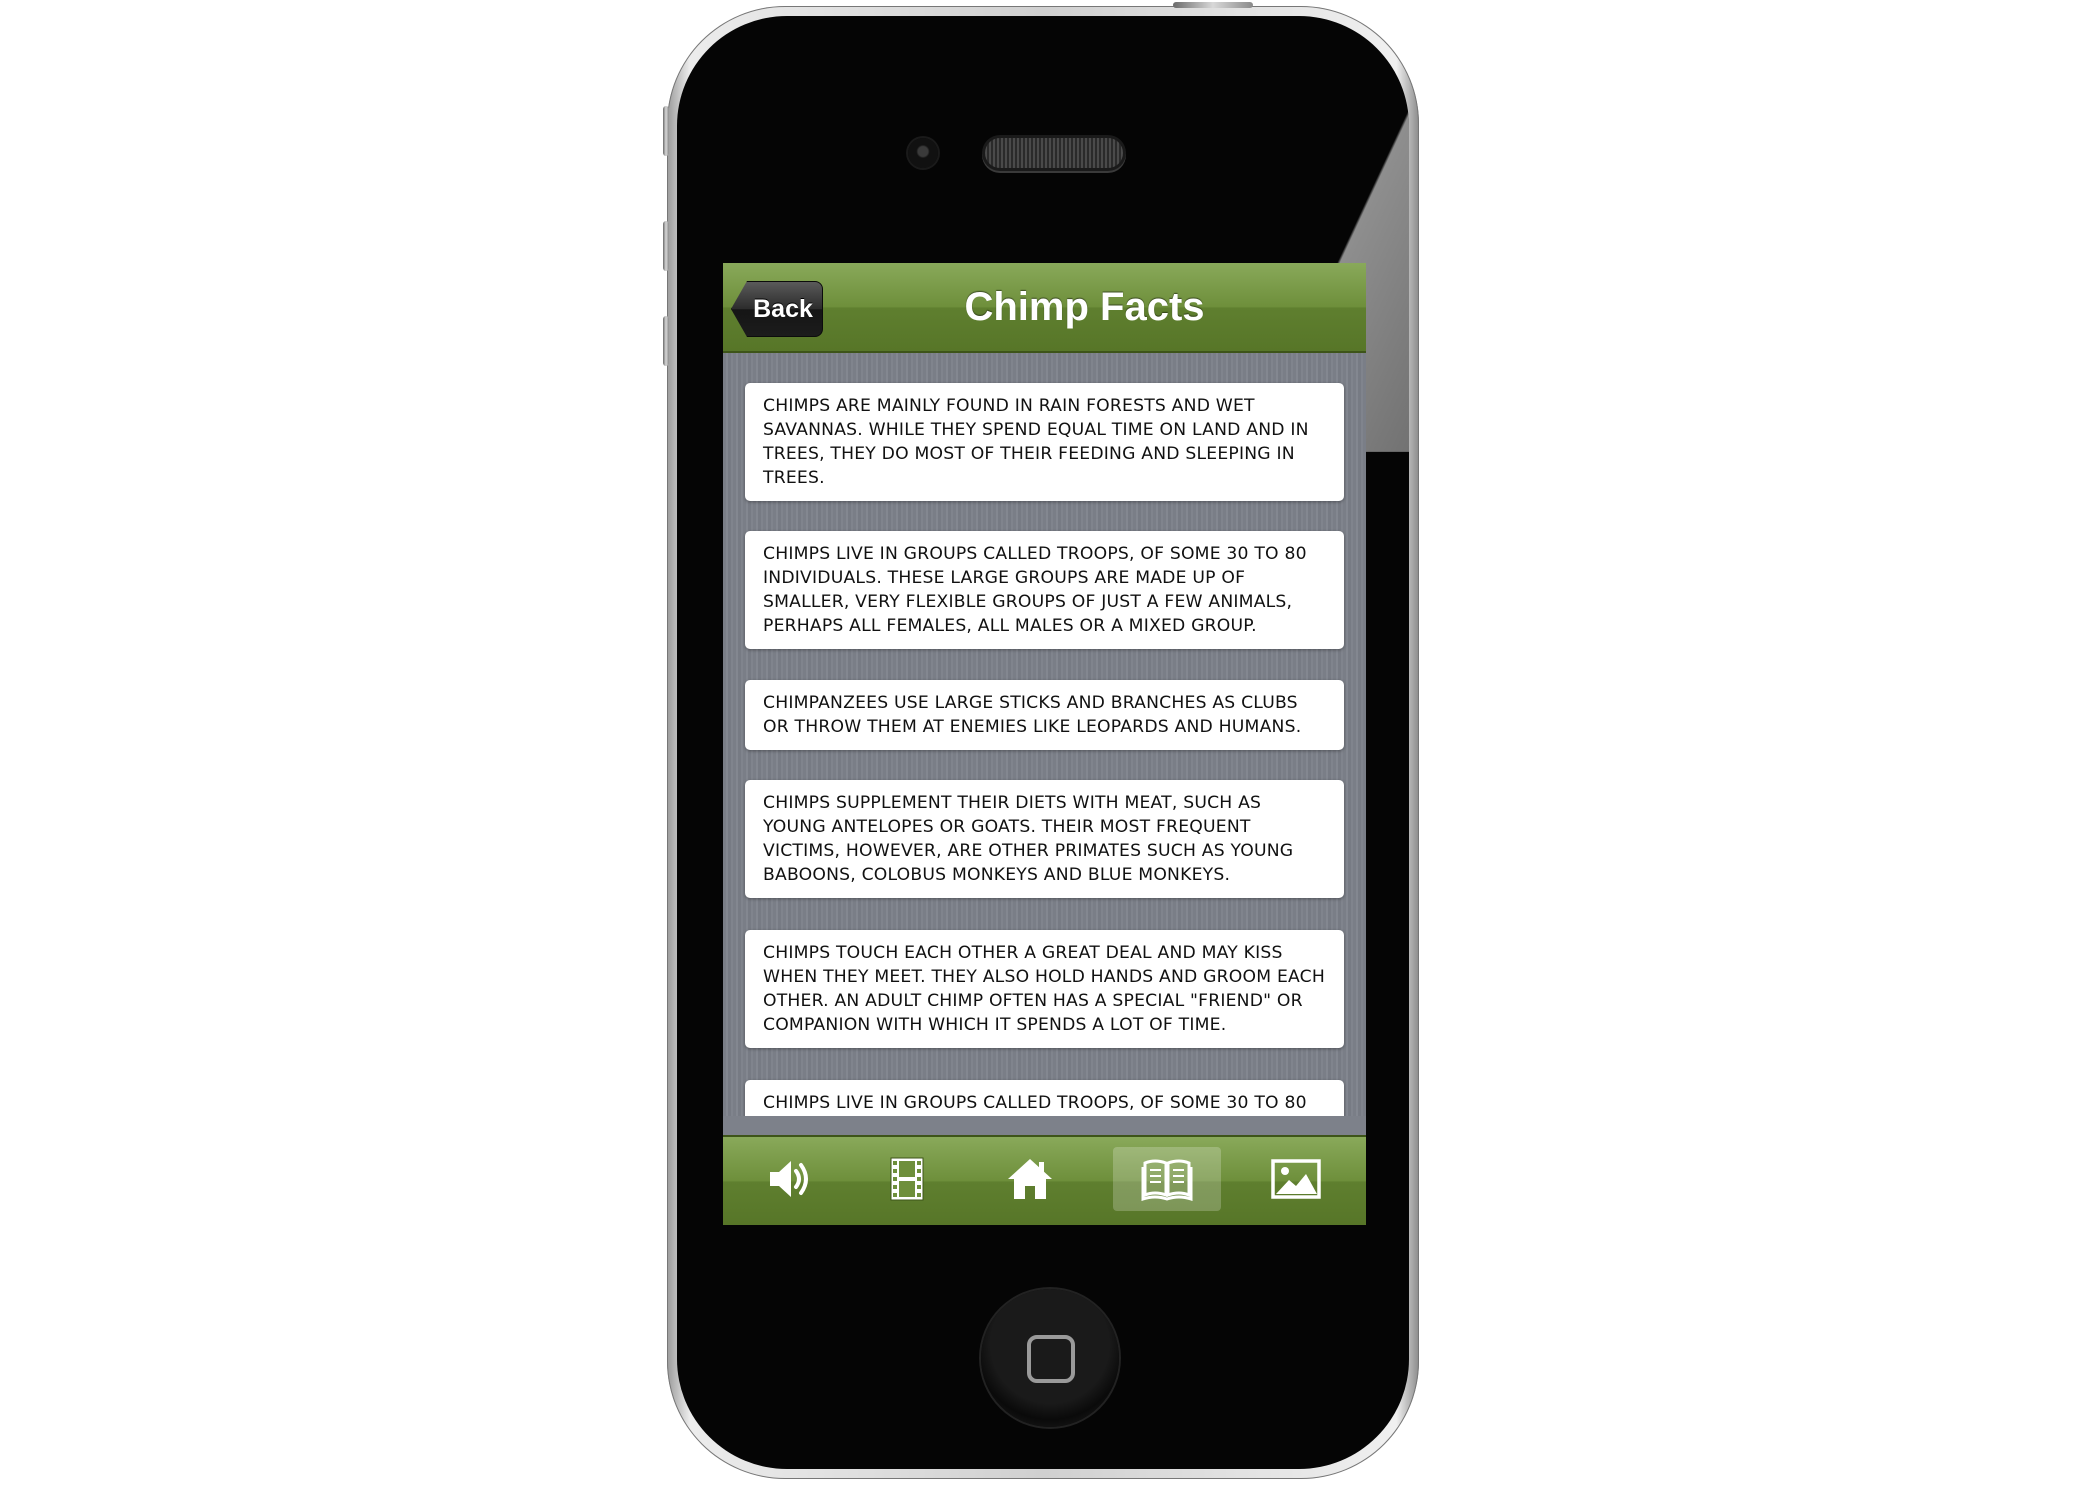 Image resolution: width=2079 pixels, height=1485 pixels. I want to click on earpiece-speaker, so click(1054, 153).